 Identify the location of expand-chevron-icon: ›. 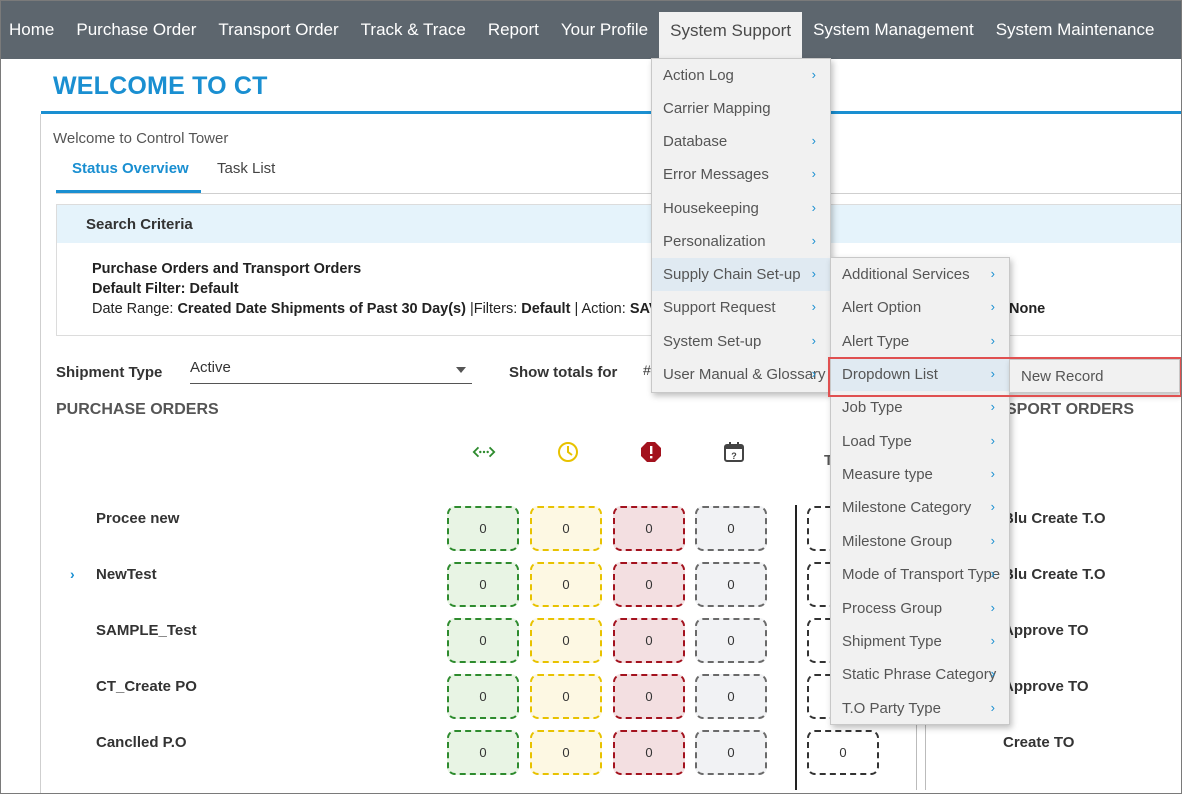
(72, 574).